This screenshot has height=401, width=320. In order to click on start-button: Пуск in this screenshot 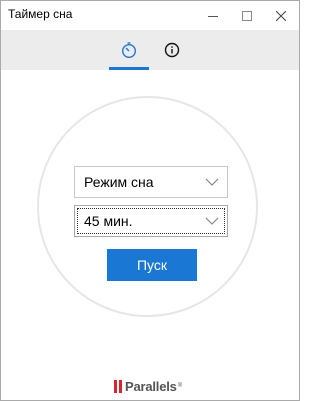, I will do `click(152, 265)`.